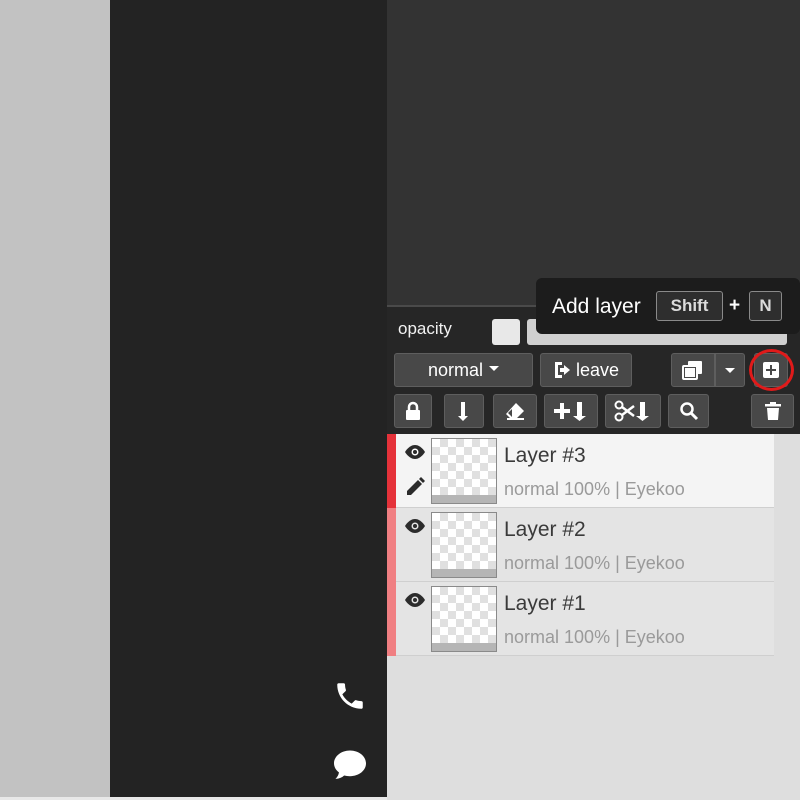  I want to click on blend-mode-value: normal, so click(455, 369).